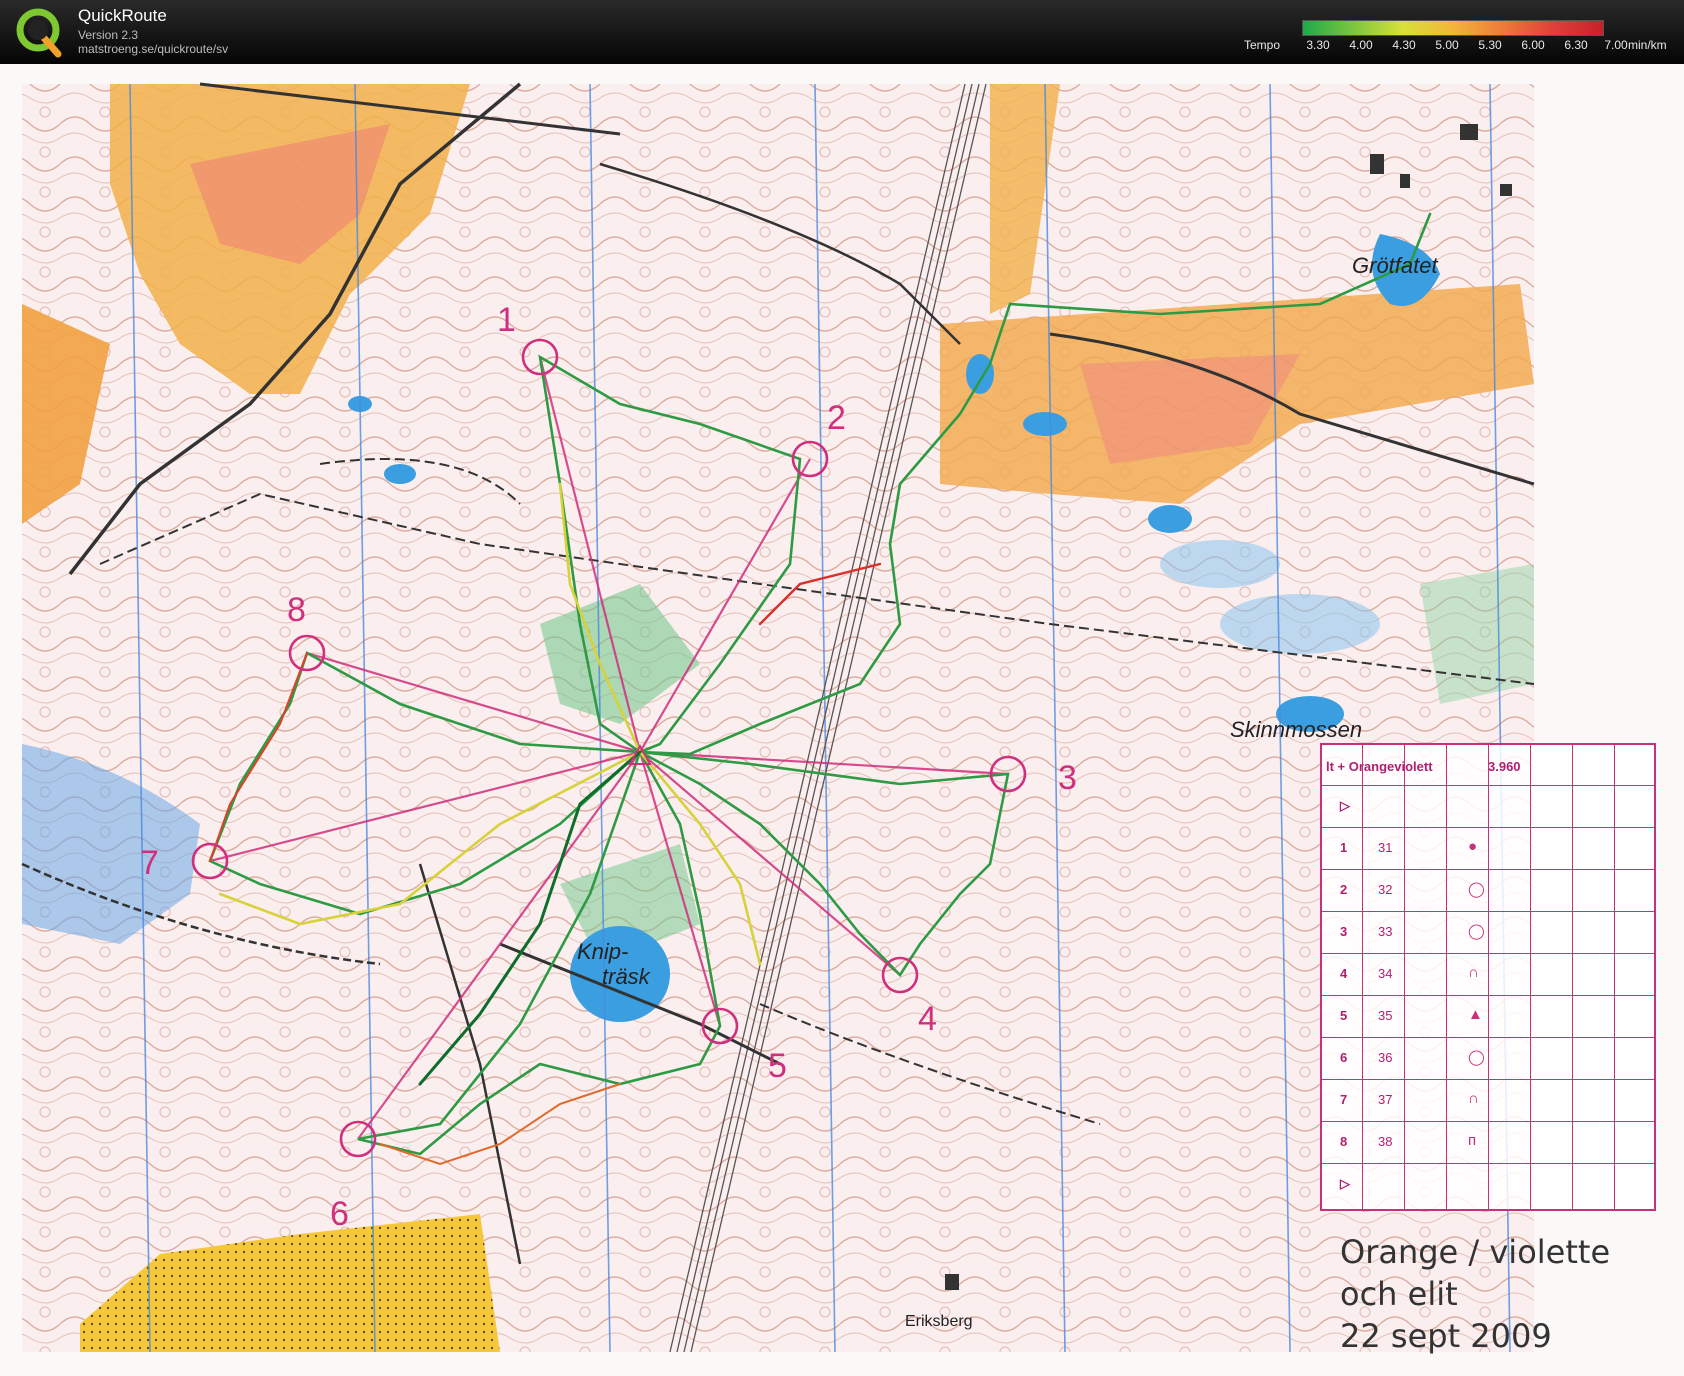 The height and width of the screenshot is (1376, 1684). Describe the element at coordinates (1488, 932) in the screenshot. I see `description-row: 3 33 ◯` at that location.